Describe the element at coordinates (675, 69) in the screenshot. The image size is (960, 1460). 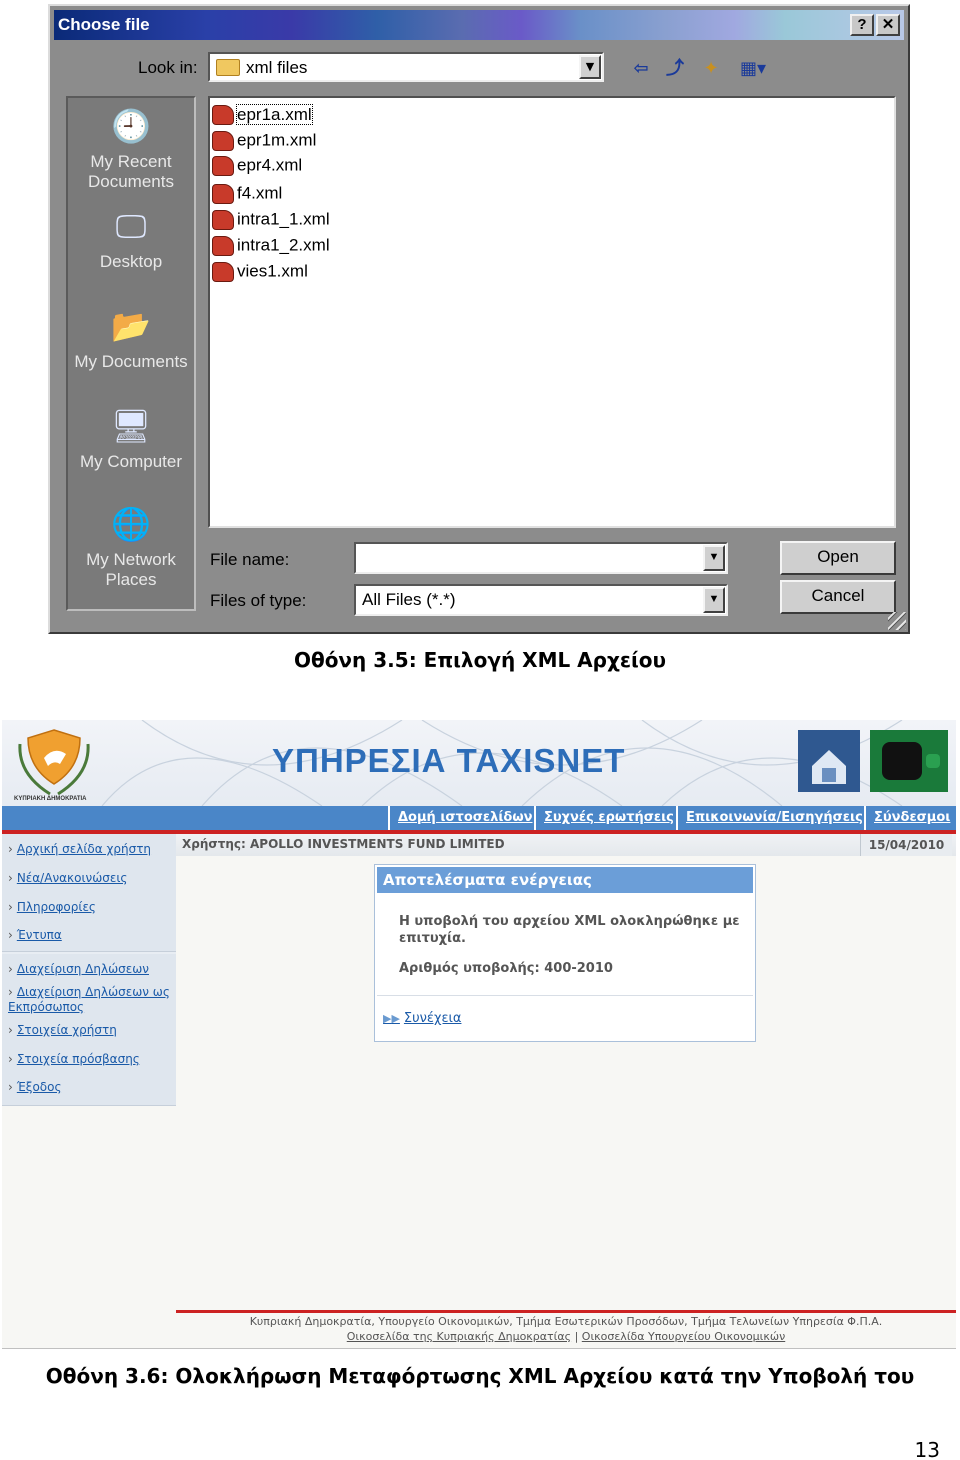
I see `up-folder-icon: ⤴` at that location.